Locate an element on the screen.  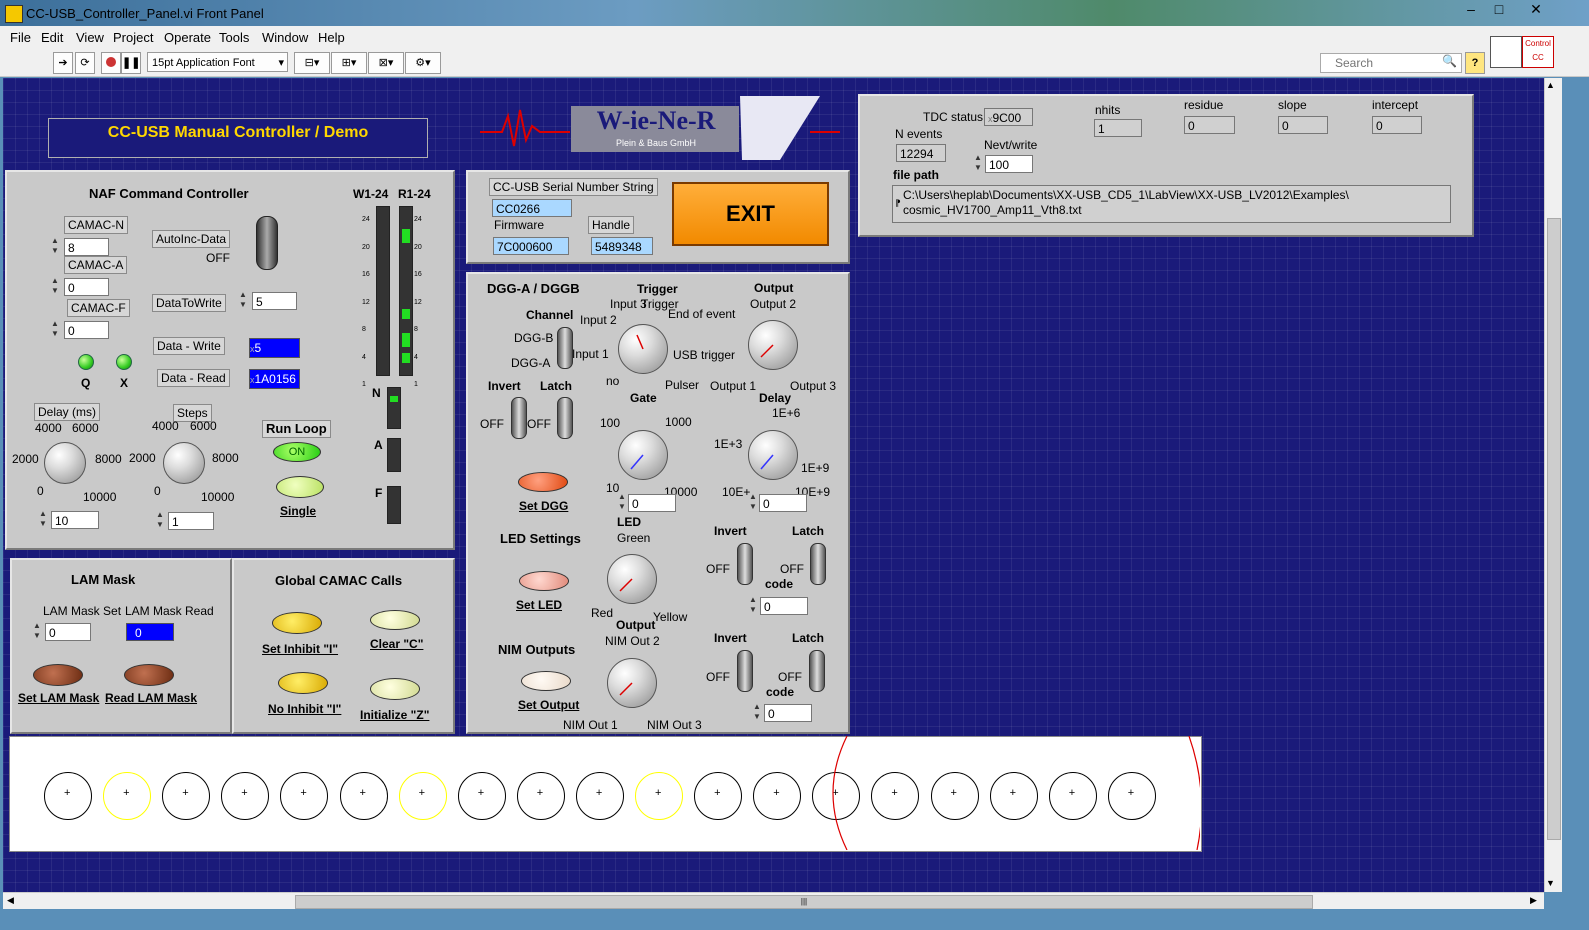
latch-toggle is located at coordinates (565, 418).